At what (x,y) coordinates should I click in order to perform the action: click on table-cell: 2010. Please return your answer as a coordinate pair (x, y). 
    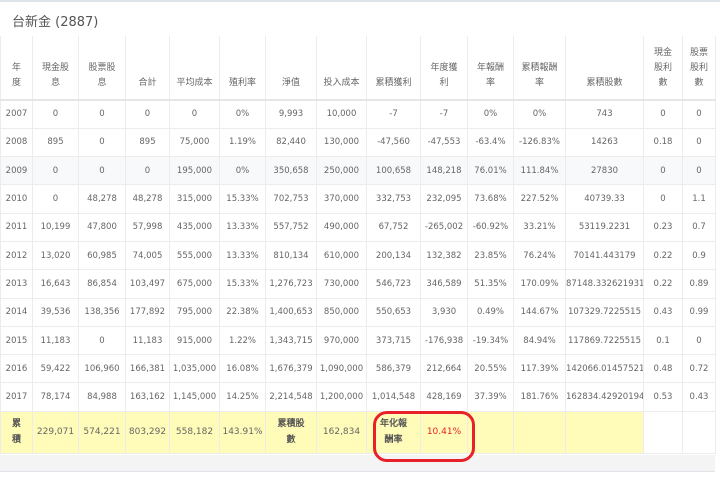
    Looking at the image, I should click on (16, 199).